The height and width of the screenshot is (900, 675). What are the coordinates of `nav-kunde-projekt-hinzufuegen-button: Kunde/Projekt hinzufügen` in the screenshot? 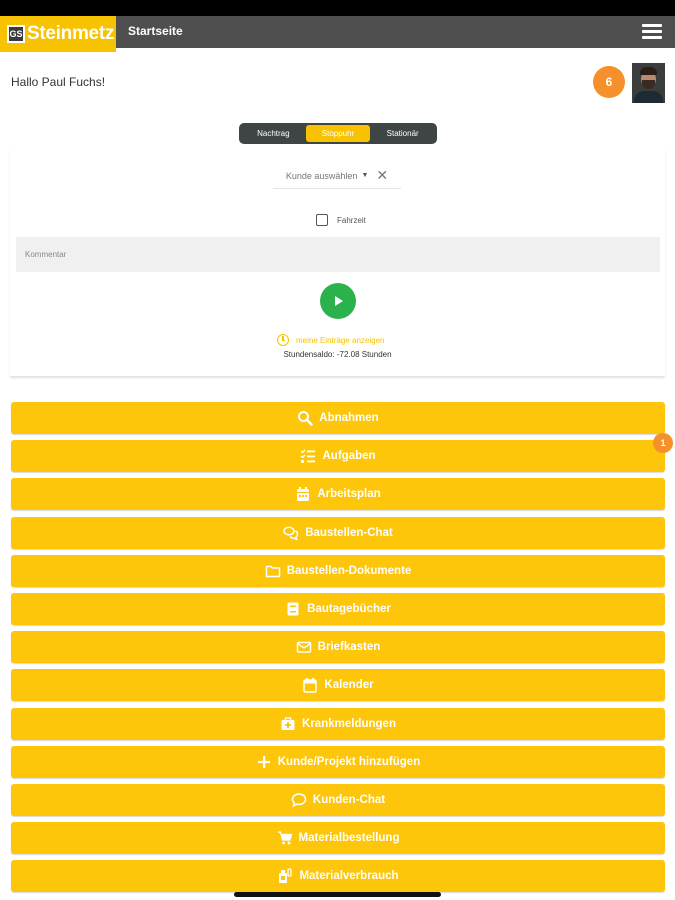 It's located at (338, 761).